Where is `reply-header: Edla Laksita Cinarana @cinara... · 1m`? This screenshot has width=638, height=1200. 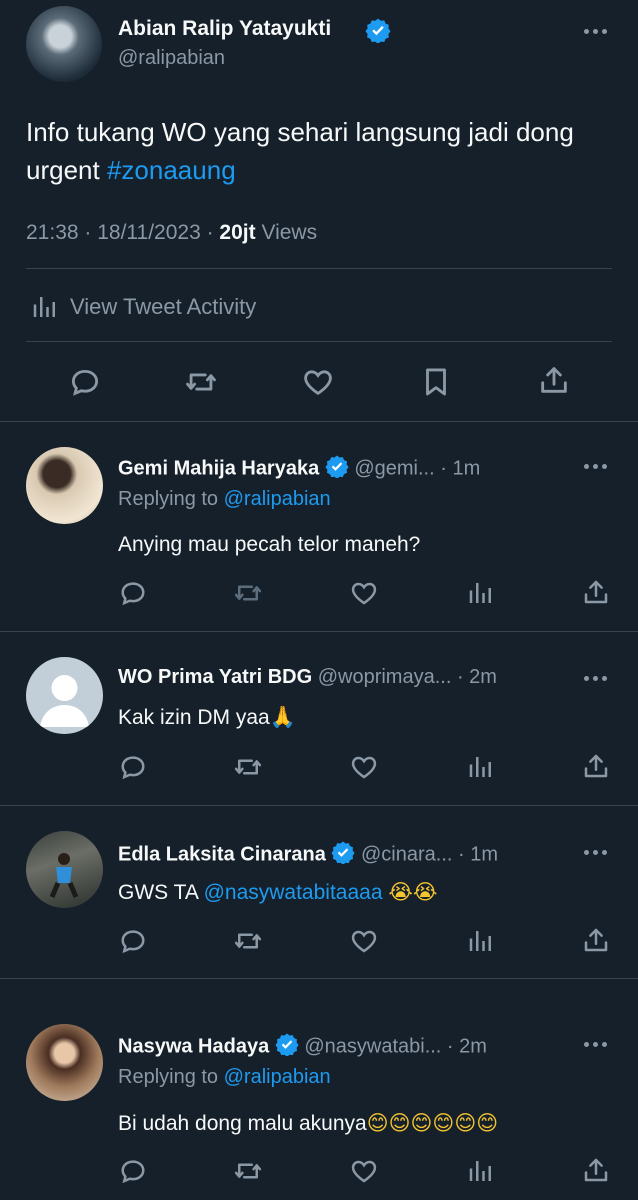 reply-header: Edla Laksita Cinarana @cinara... · 1m is located at coordinates (308, 855).